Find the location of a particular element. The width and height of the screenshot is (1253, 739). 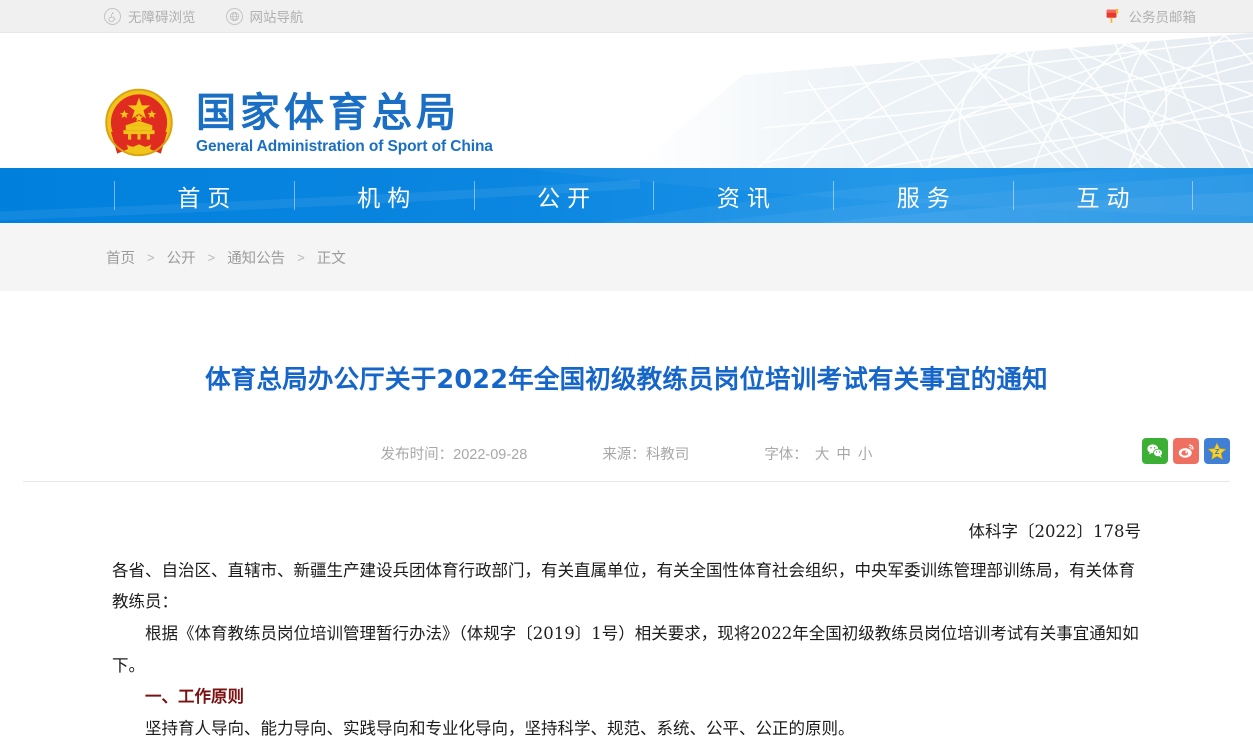

accessibility-link: 无障碍浏览 is located at coordinates (150, 16).